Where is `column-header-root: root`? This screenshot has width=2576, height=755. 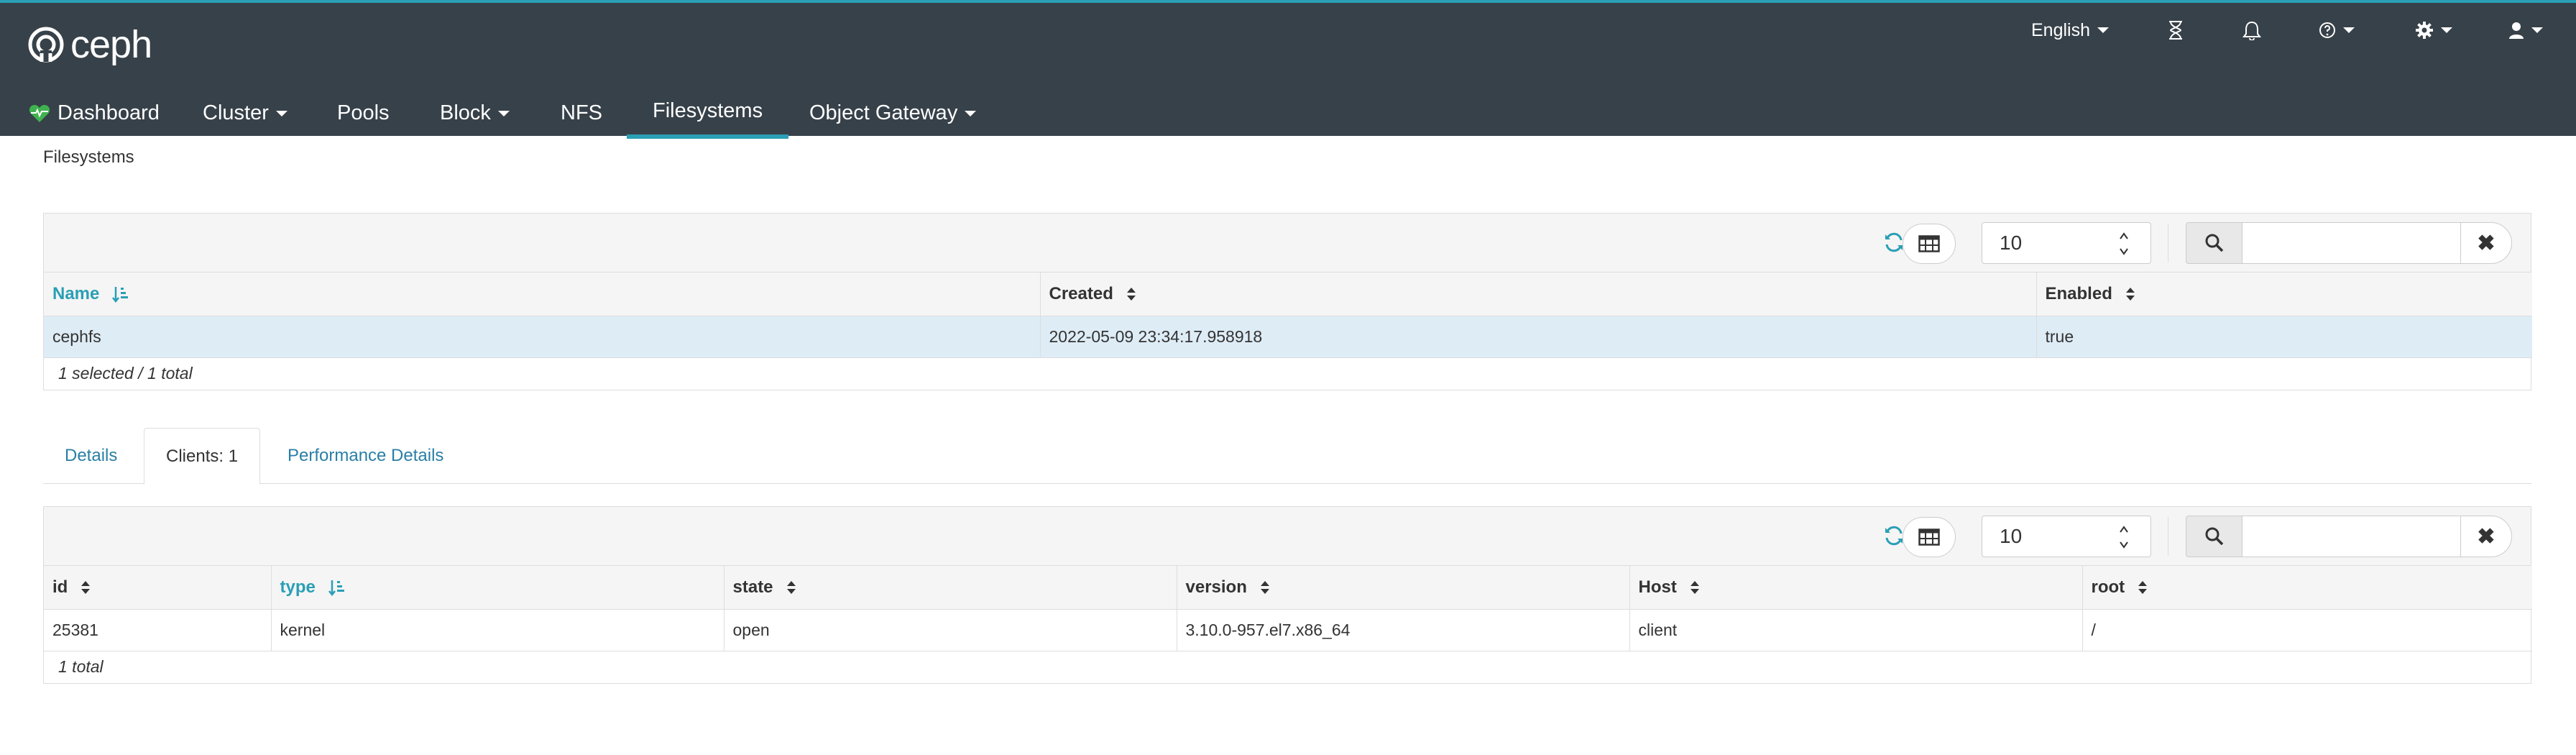 column-header-root: root is located at coordinates (2307, 588).